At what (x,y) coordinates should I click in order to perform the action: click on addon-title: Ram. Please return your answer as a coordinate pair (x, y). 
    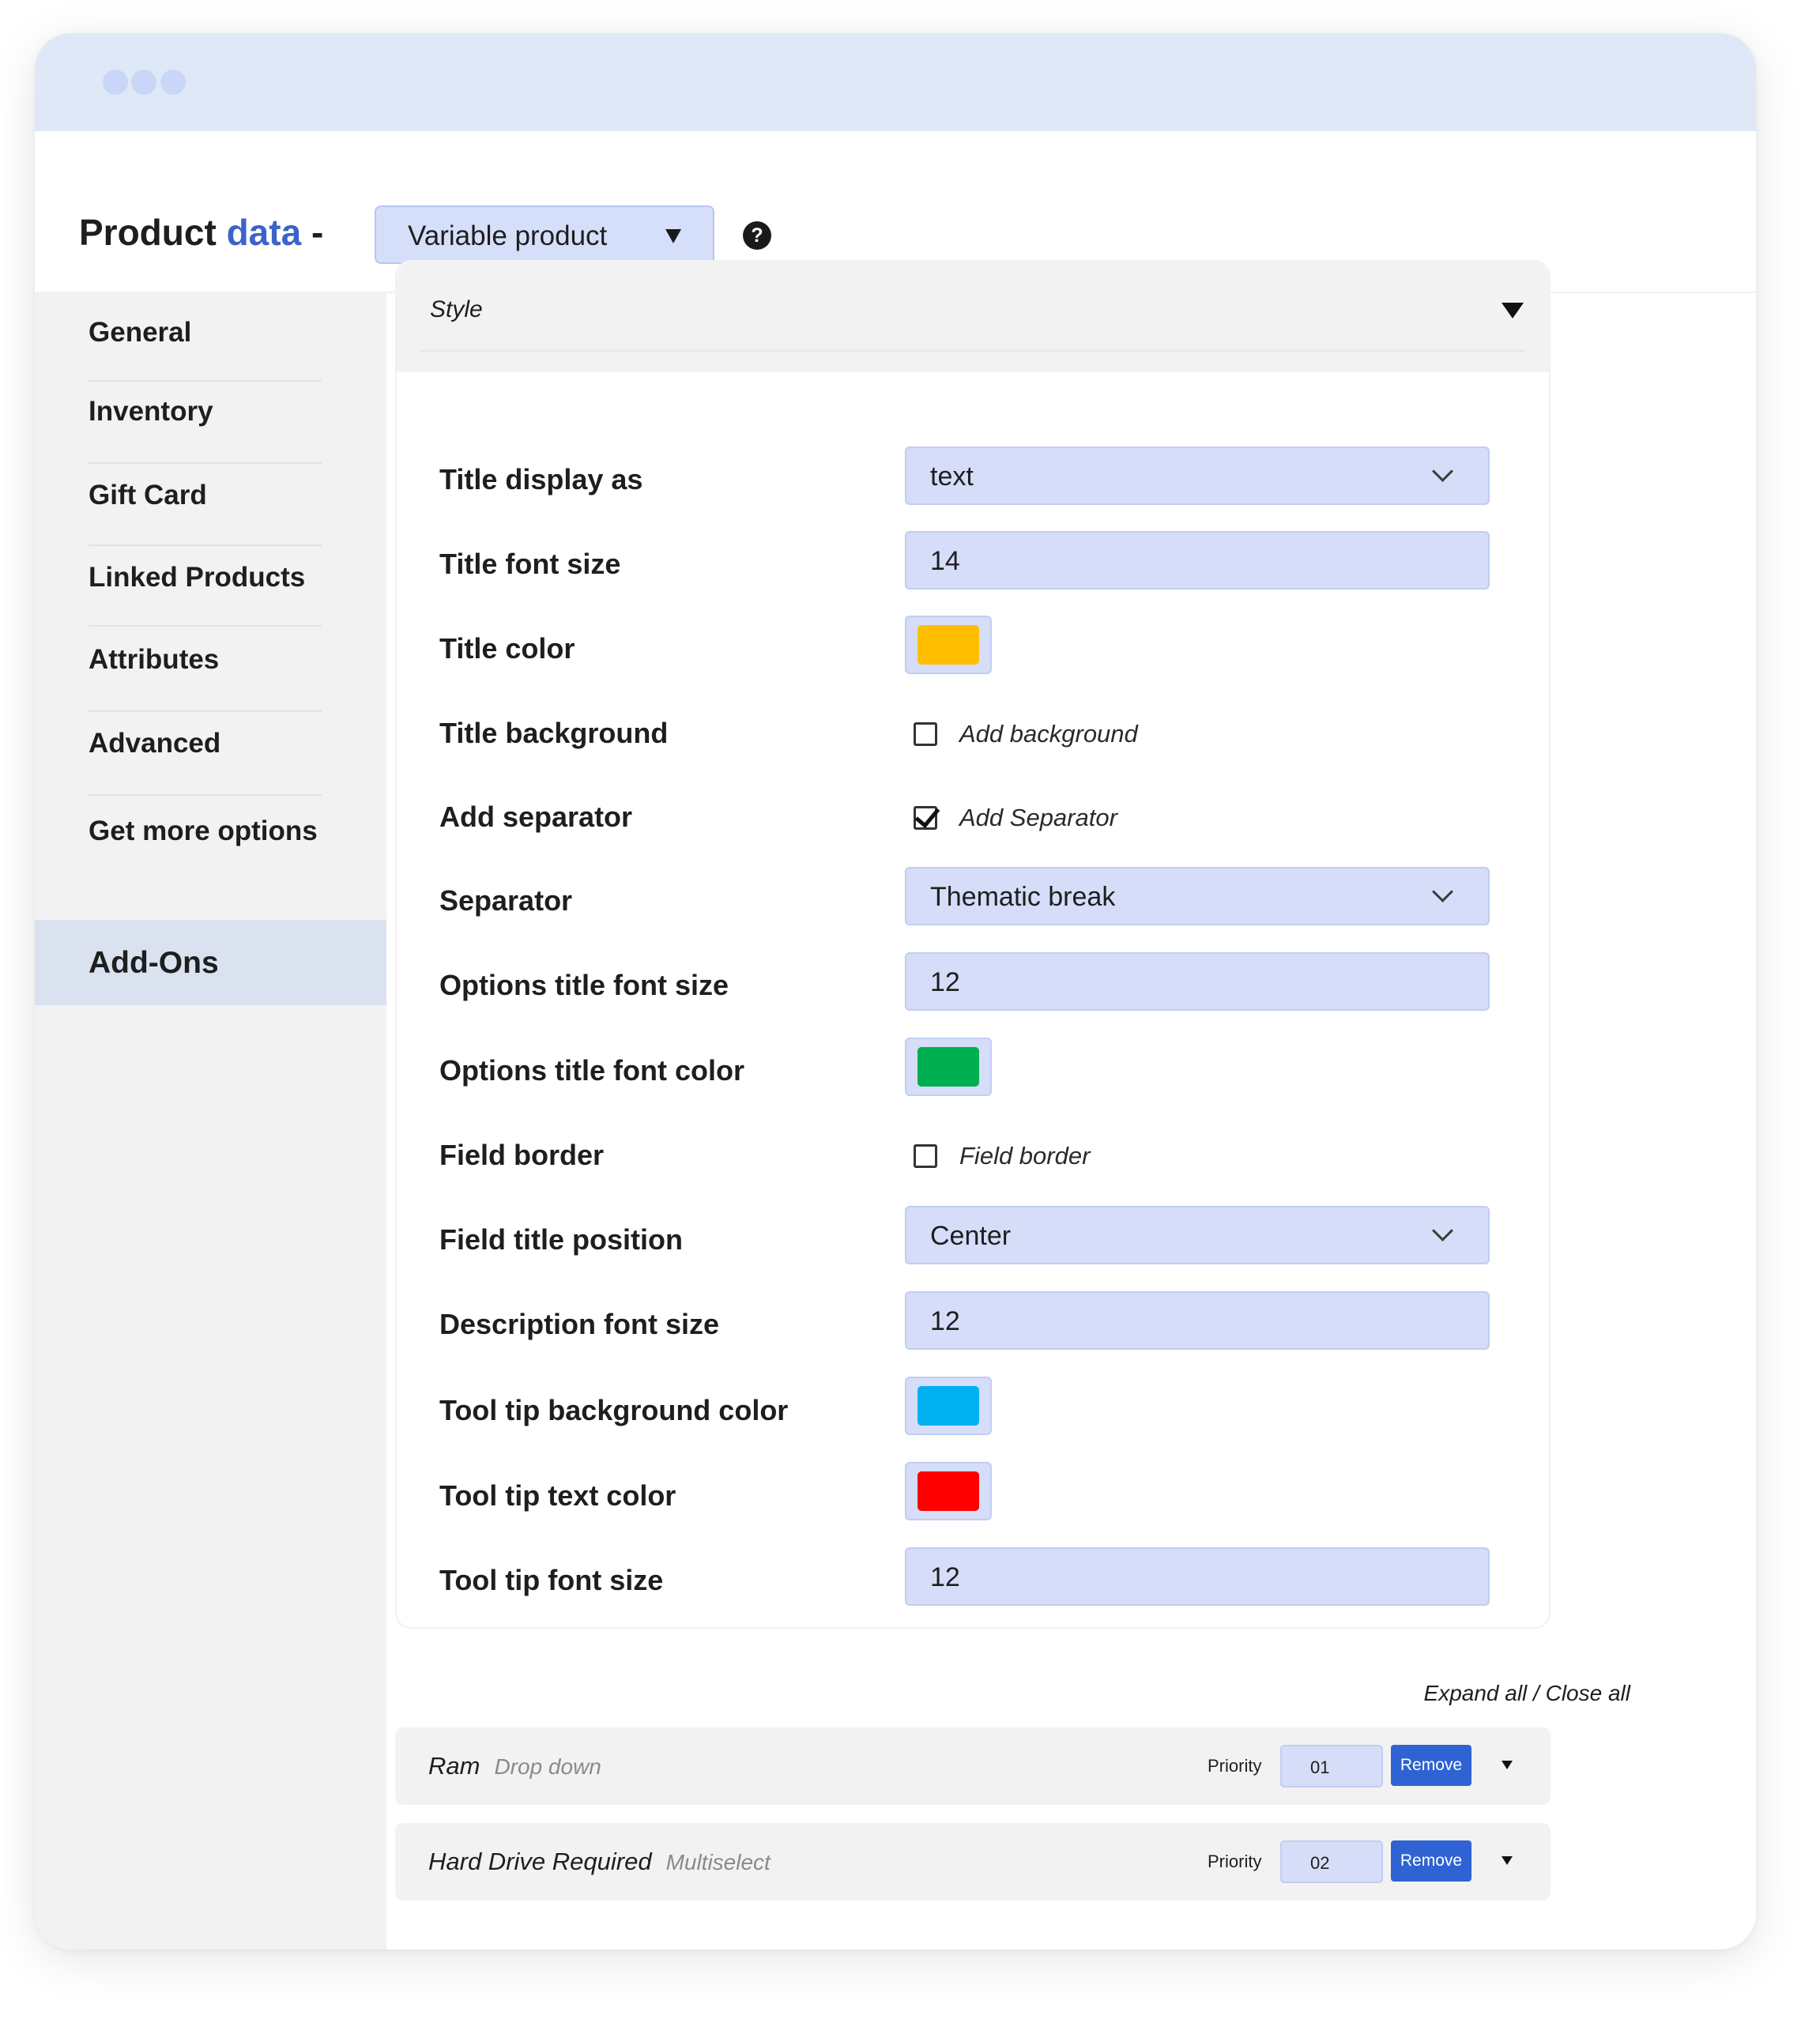
    Looking at the image, I should click on (454, 1766).